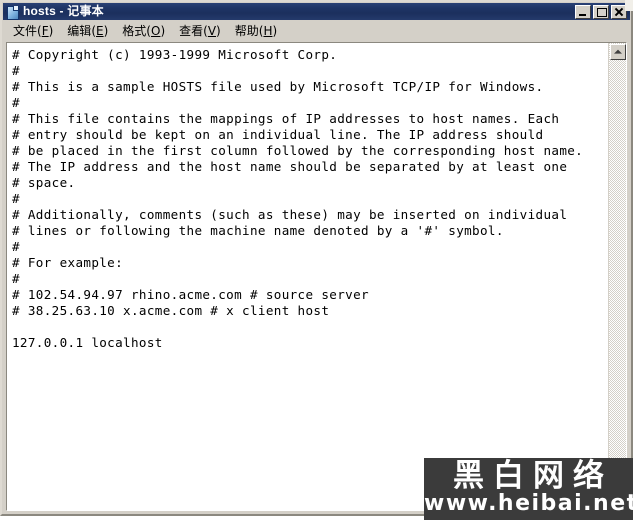 This screenshot has height=520, width=633. What do you see at coordinates (134, 31) in the screenshot?
I see `menu-item-format-label: 格式` at bounding box center [134, 31].